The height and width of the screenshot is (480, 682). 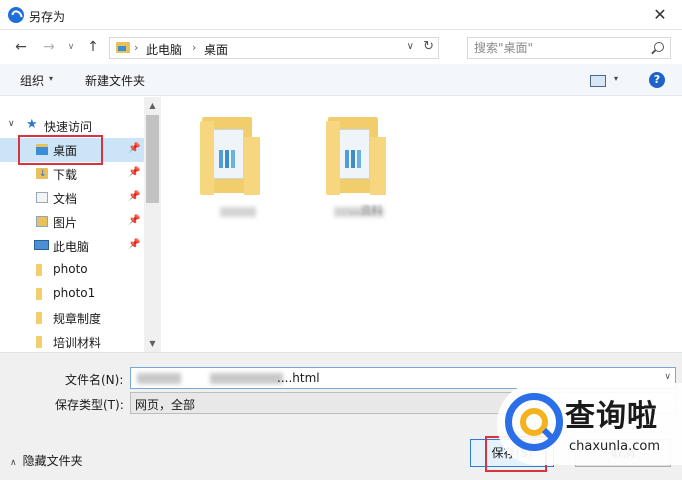 What do you see at coordinates (216, 49) in the screenshot?
I see `breadcrumb-desktop: 桌面` at bounding box center [216, 49].